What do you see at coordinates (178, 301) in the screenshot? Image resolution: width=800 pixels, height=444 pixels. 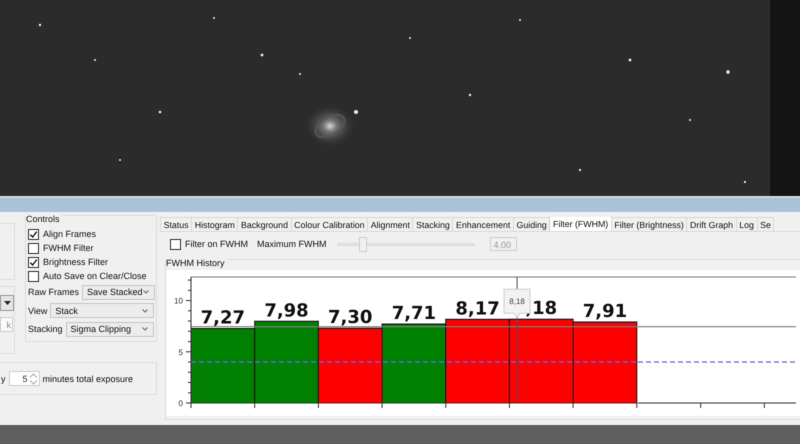 I see `axis-label: 10` at bounding box center [178, 301].